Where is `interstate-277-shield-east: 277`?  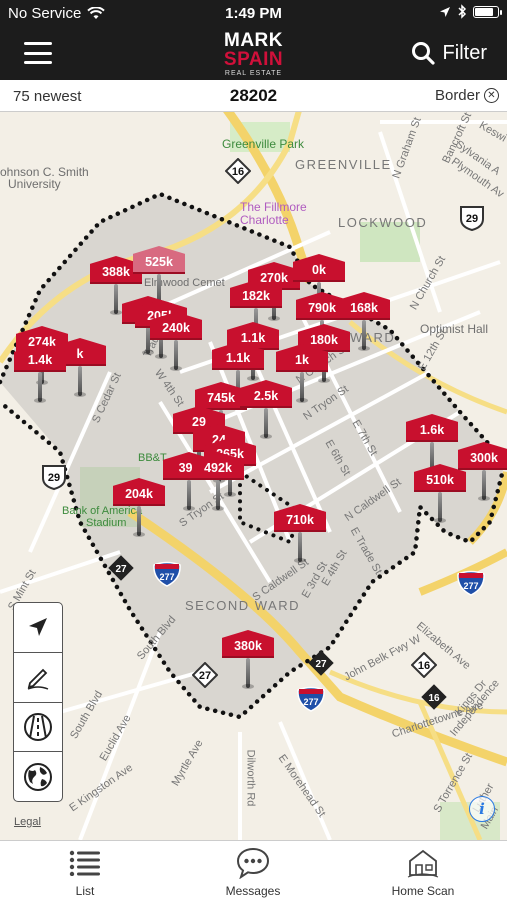
interstate-277-shield-east: 277 is located at coordinates (471, 583).